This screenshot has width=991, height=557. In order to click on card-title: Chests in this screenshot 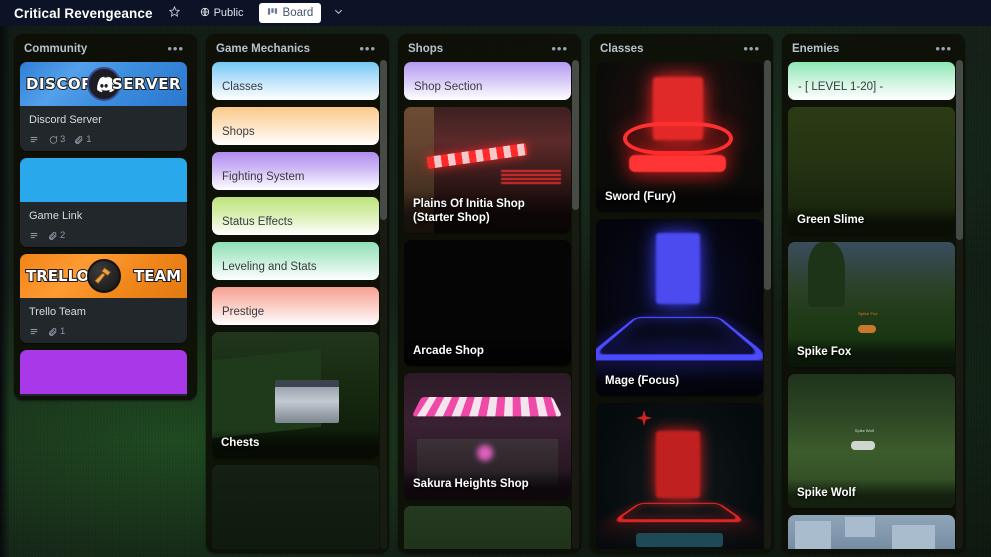, I will do `click(295, 443)`.